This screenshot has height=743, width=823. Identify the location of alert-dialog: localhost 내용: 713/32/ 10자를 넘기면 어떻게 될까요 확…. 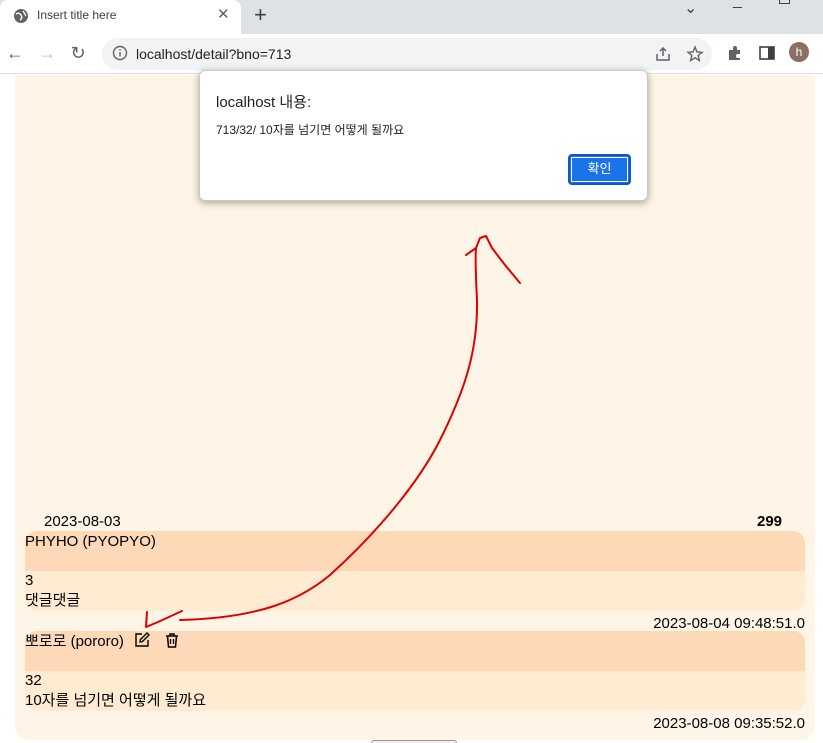
(423, 135).